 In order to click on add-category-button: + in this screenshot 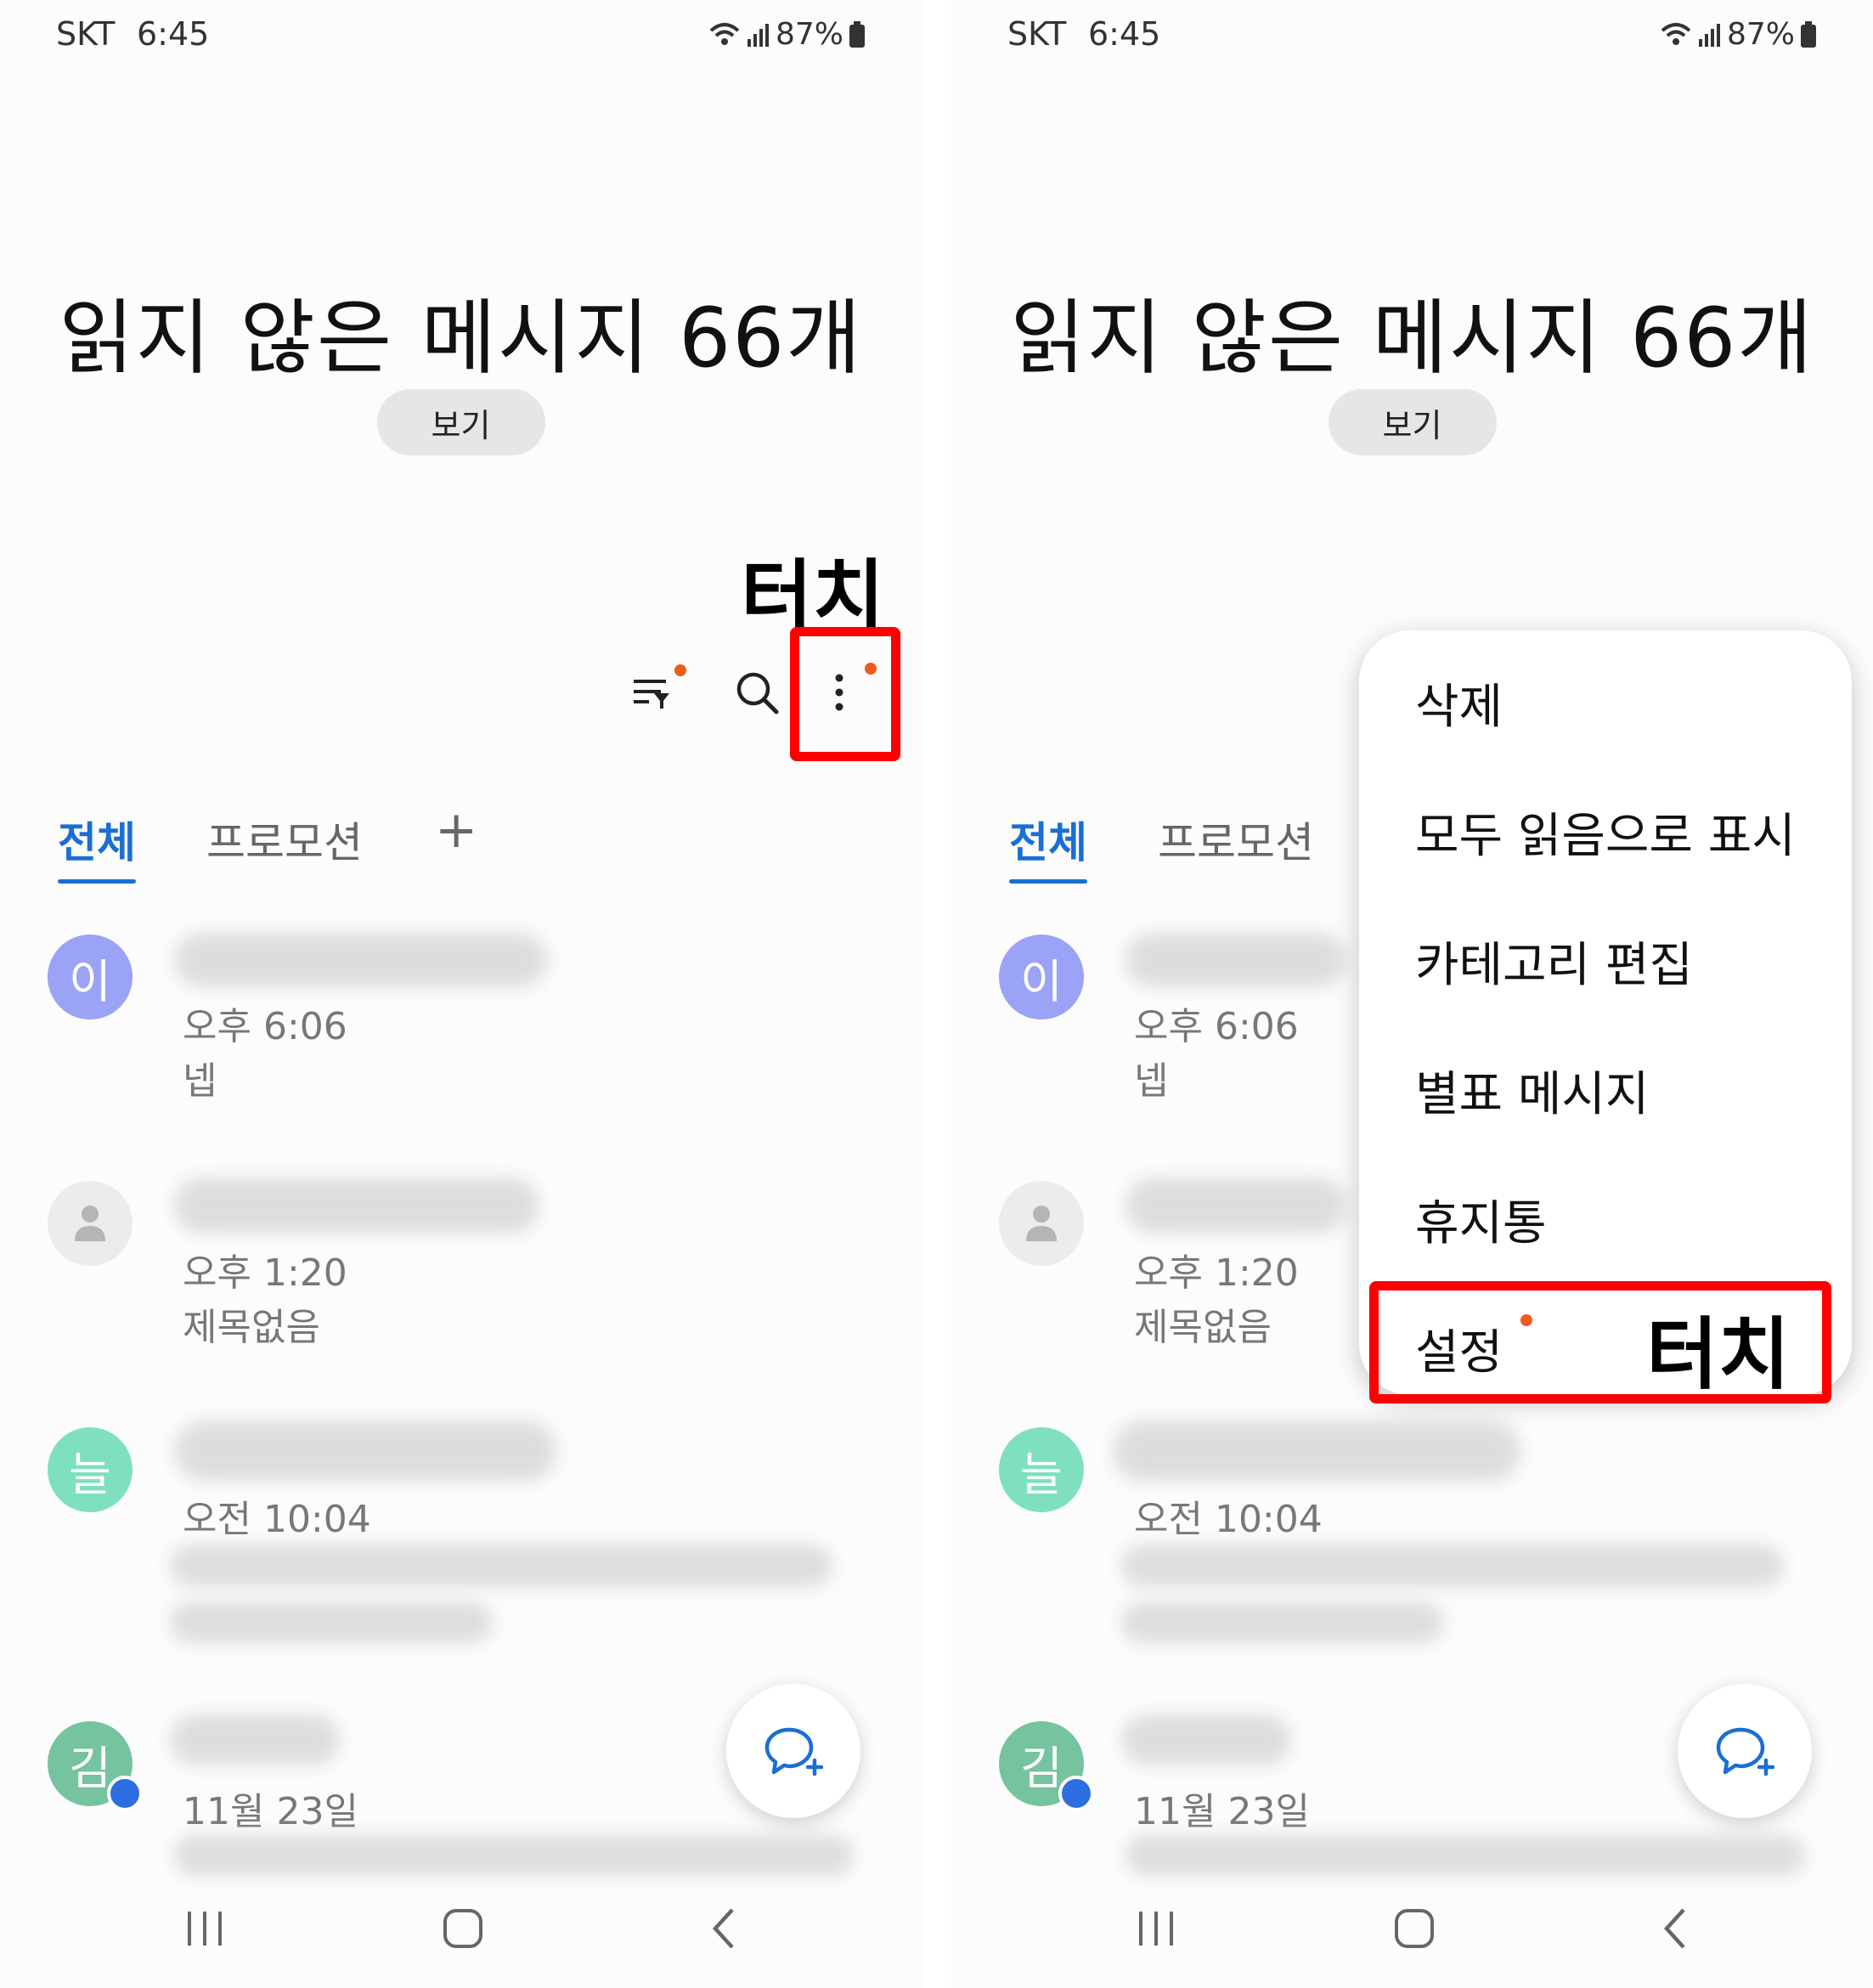, I will do `click(456, 830)`.